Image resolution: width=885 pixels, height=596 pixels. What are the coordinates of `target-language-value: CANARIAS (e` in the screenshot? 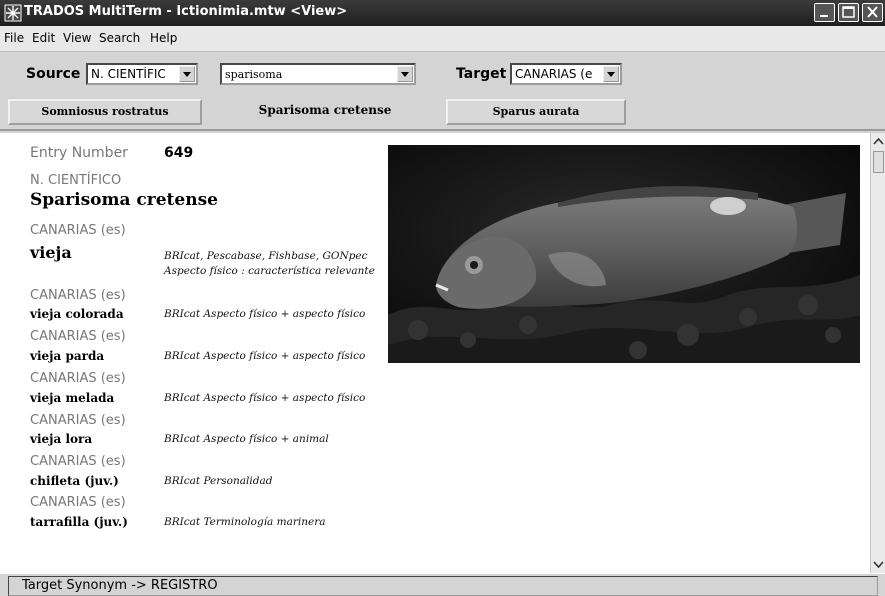 It's located at (554, 74).